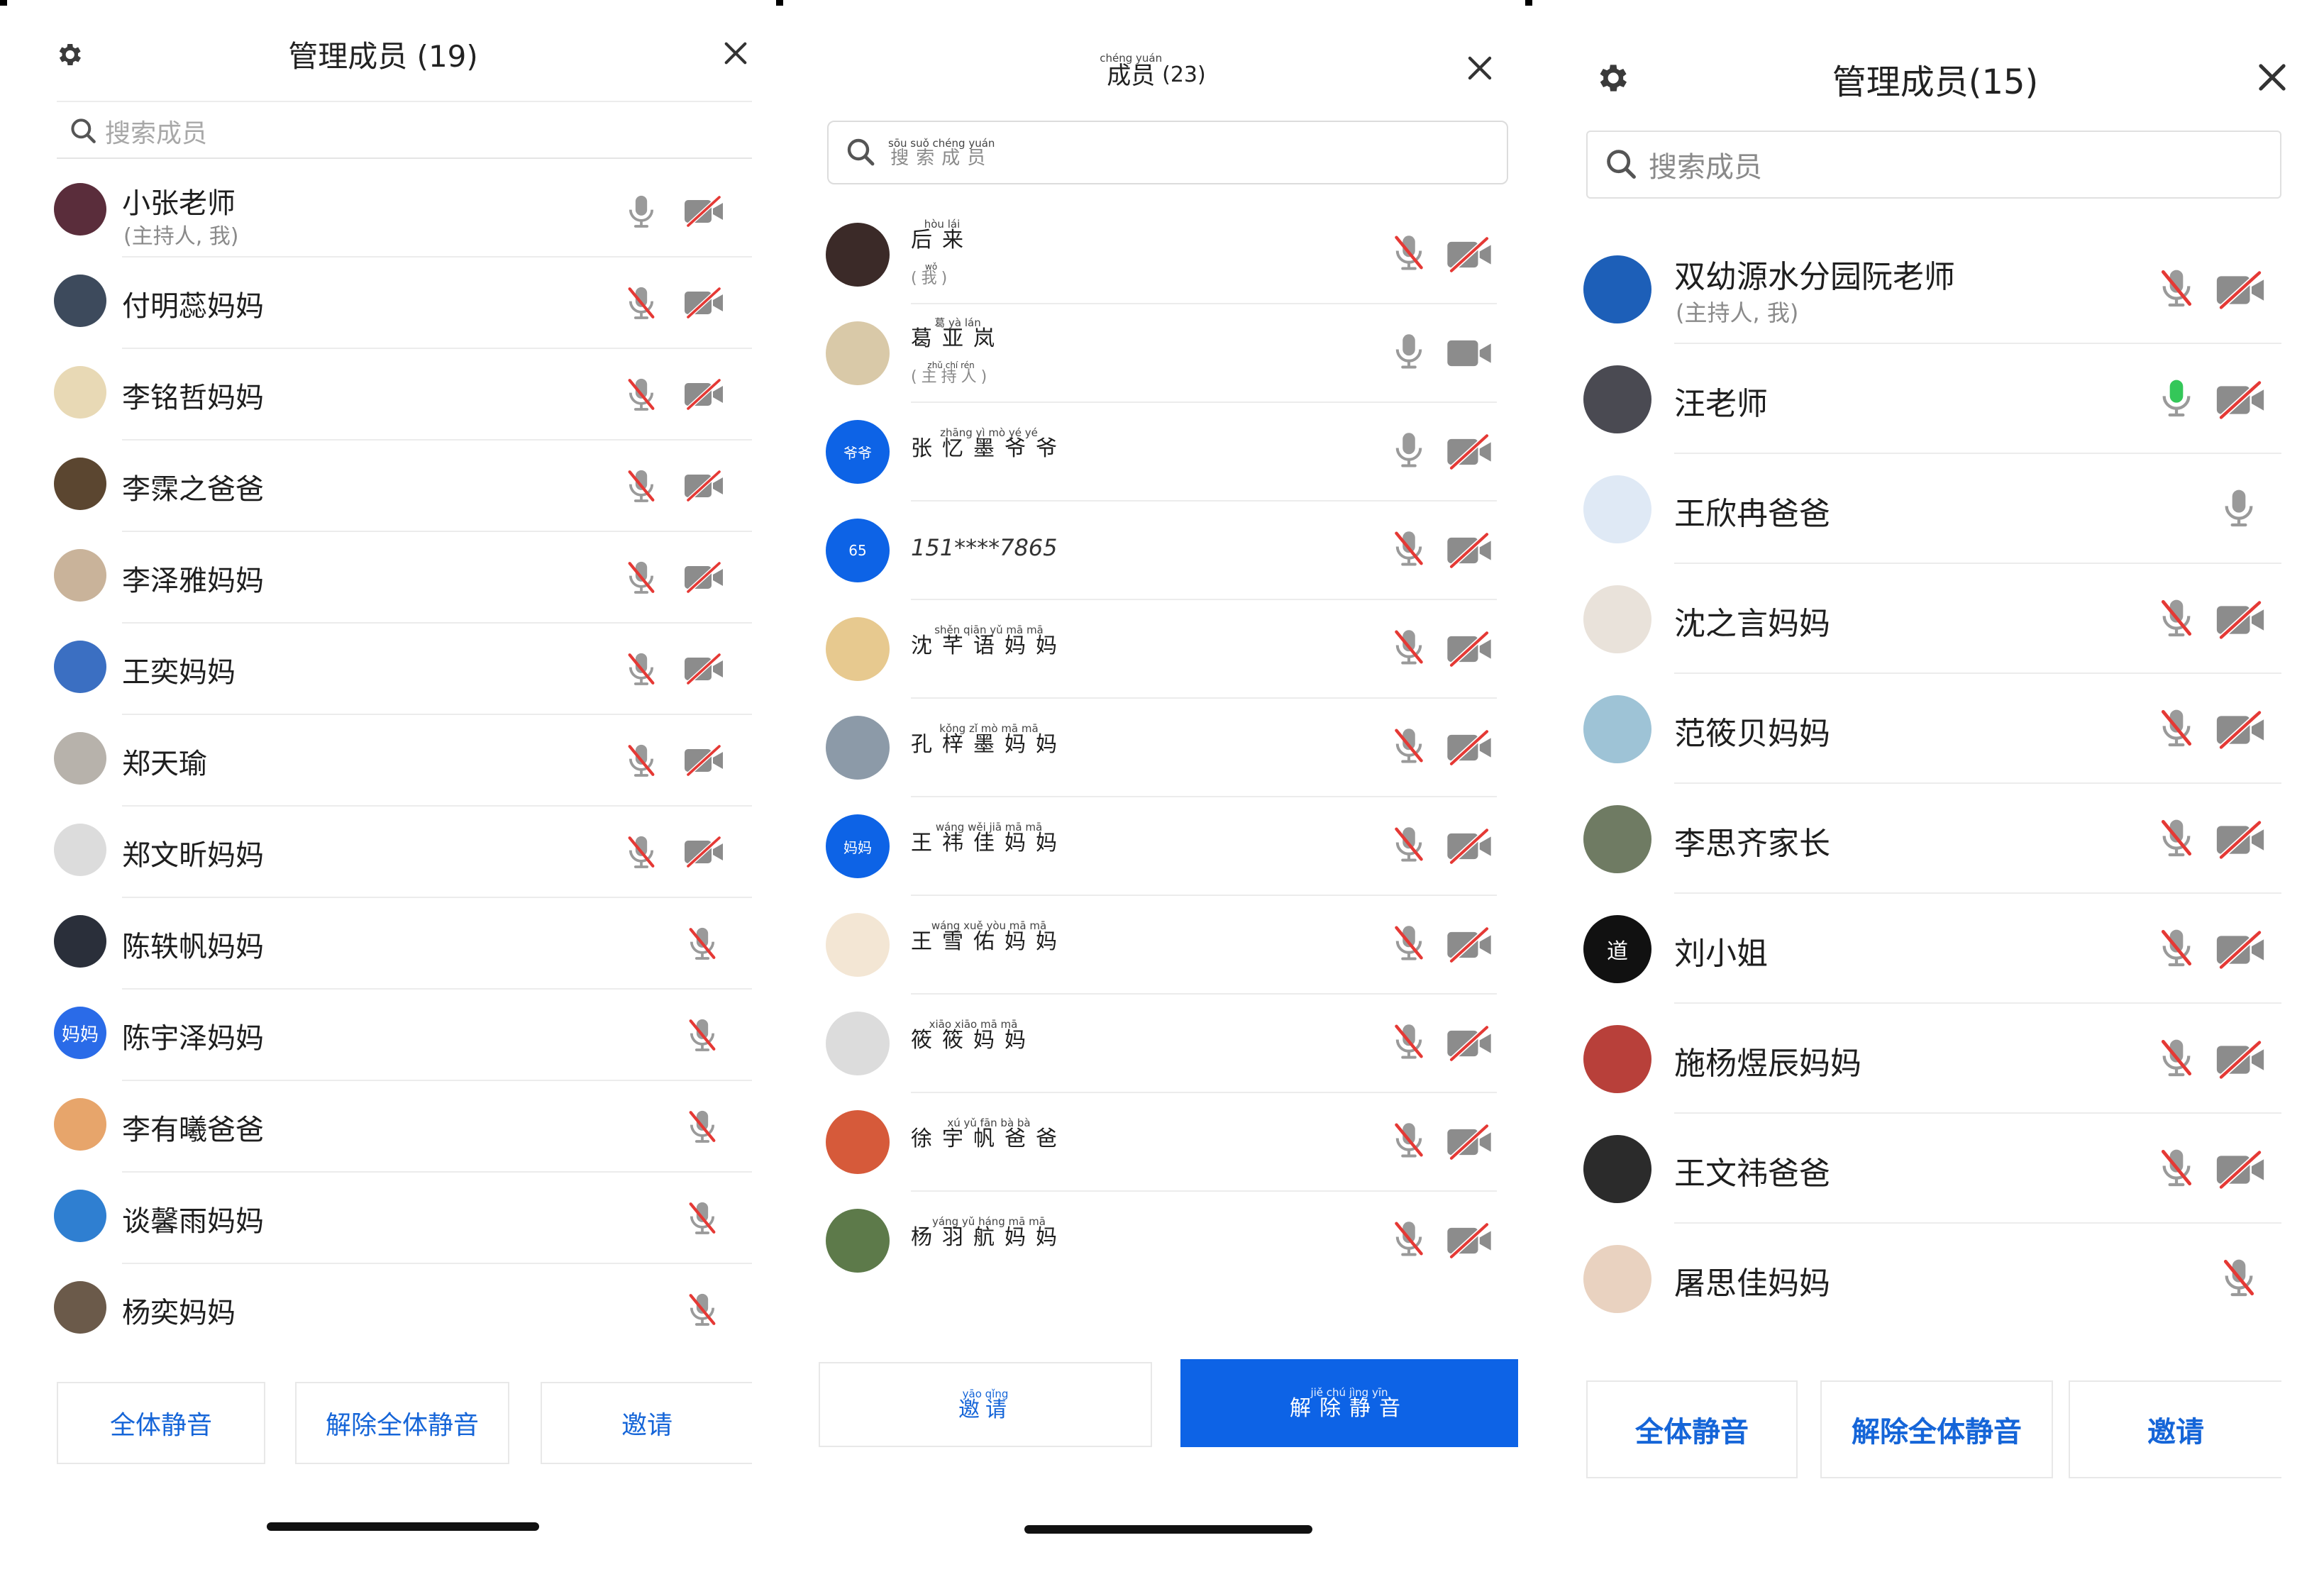 The width and height of the screenshot is (2324, 1589). I want to click on member-row: 小张老师 (主持人, 我), so click(383, 212).